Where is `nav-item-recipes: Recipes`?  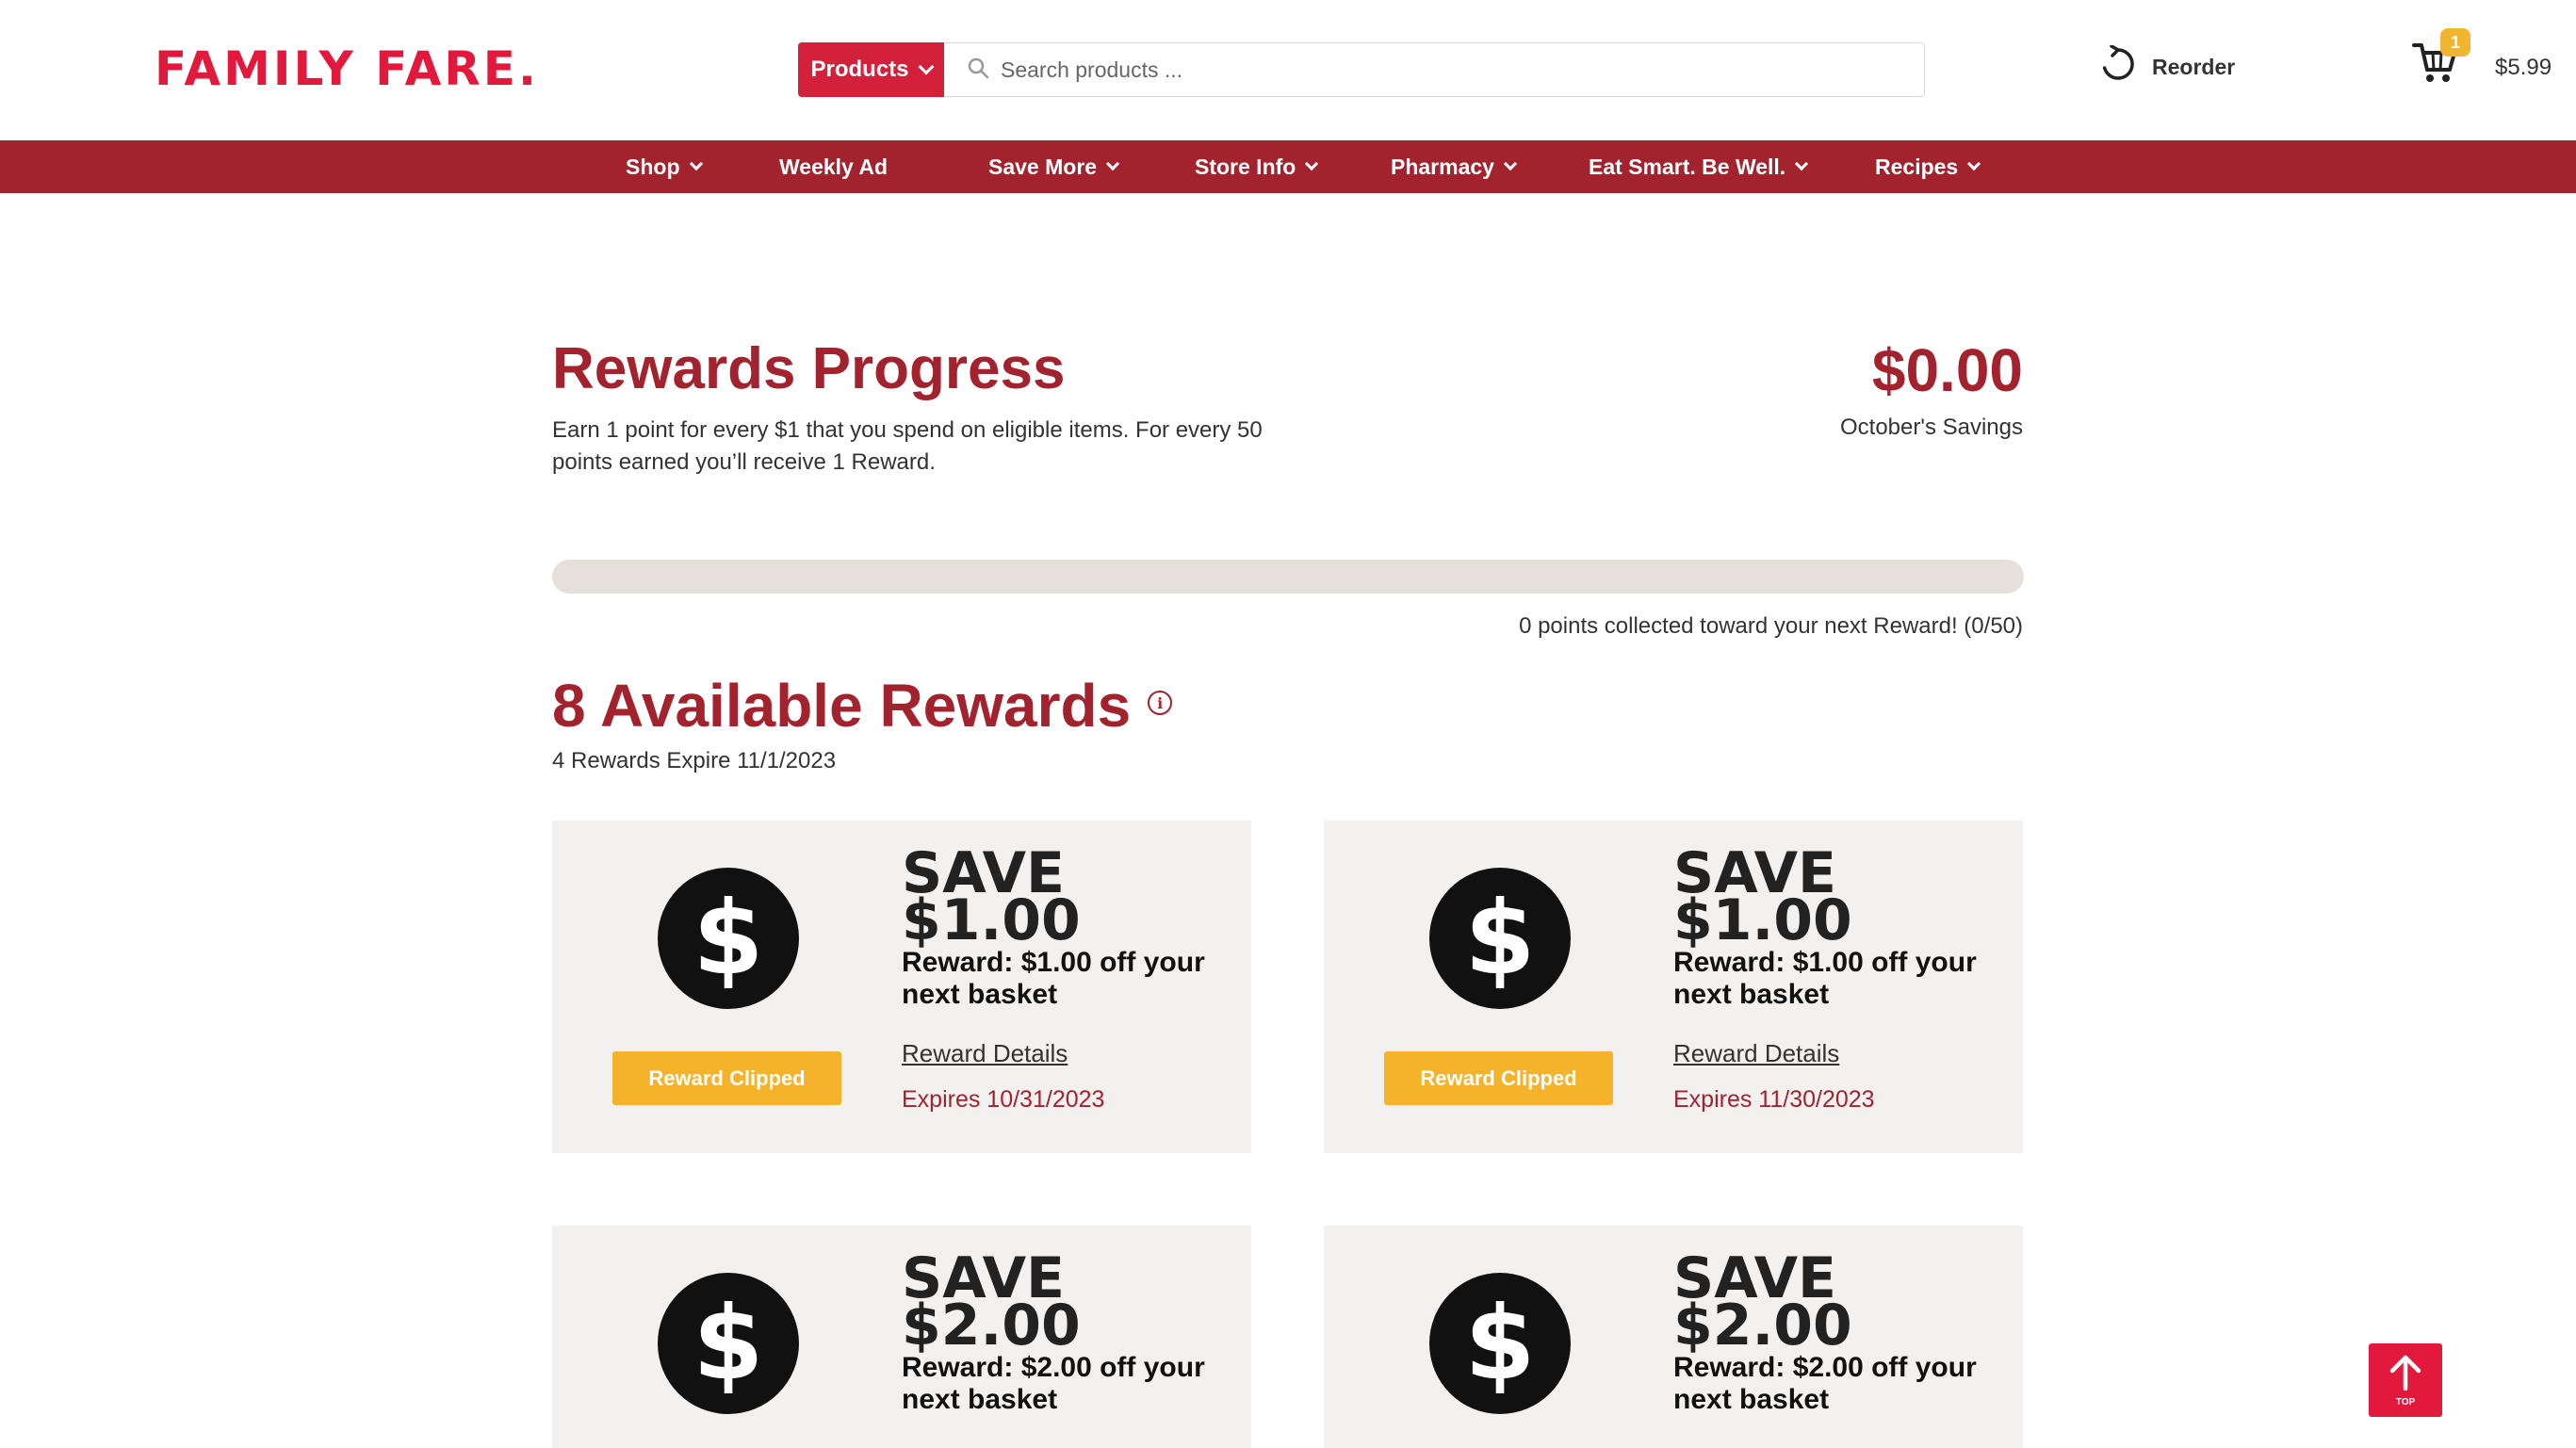
nav-item-recipes: Recipes is located at coordinates (1928, 167).